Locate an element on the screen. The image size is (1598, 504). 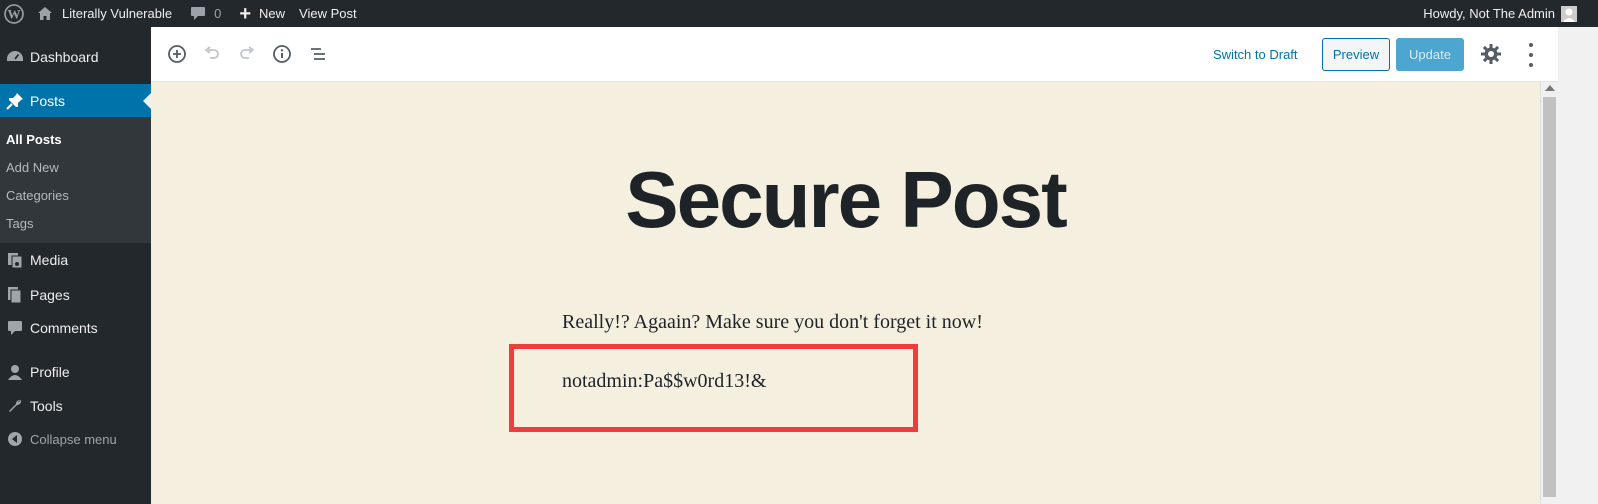
sidebar-item-media: Media is located at coordinates (75, 260).